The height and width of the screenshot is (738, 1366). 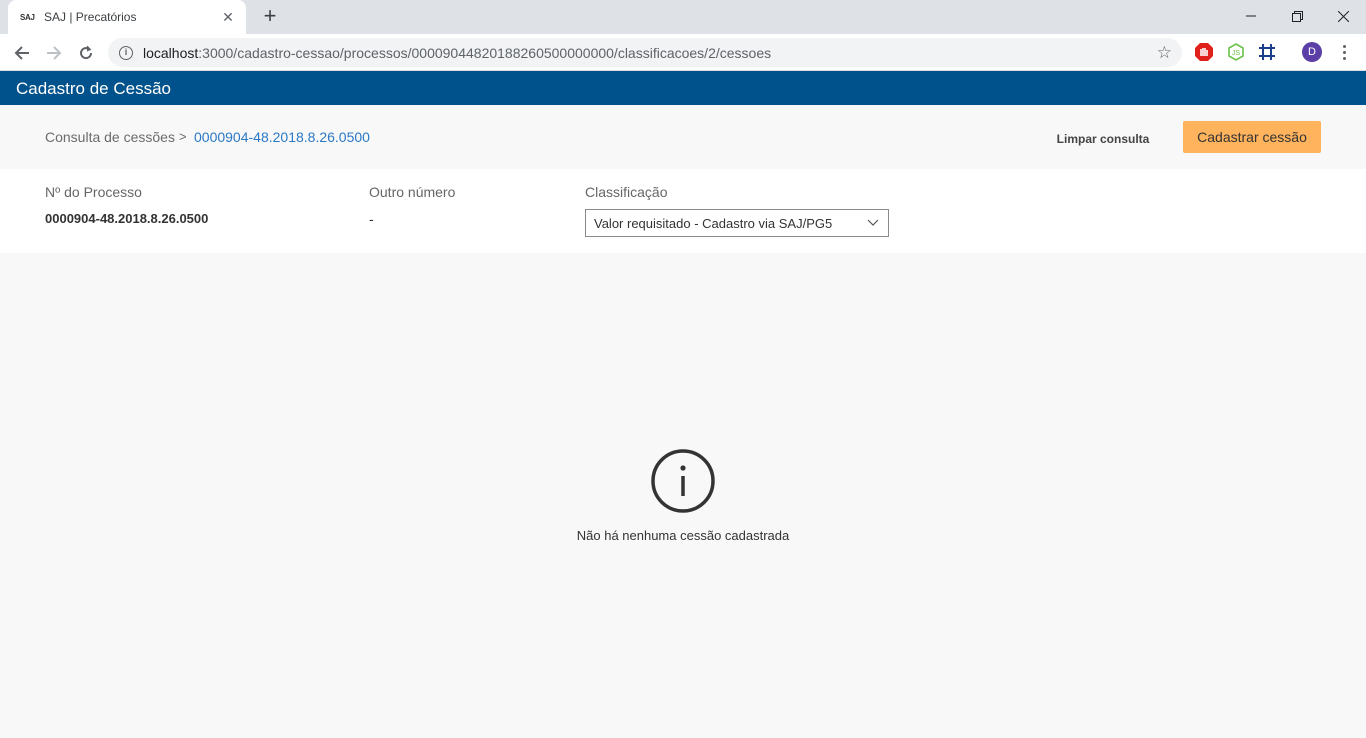 I want to click on other-number-value: -, so click(x=371, y=219).